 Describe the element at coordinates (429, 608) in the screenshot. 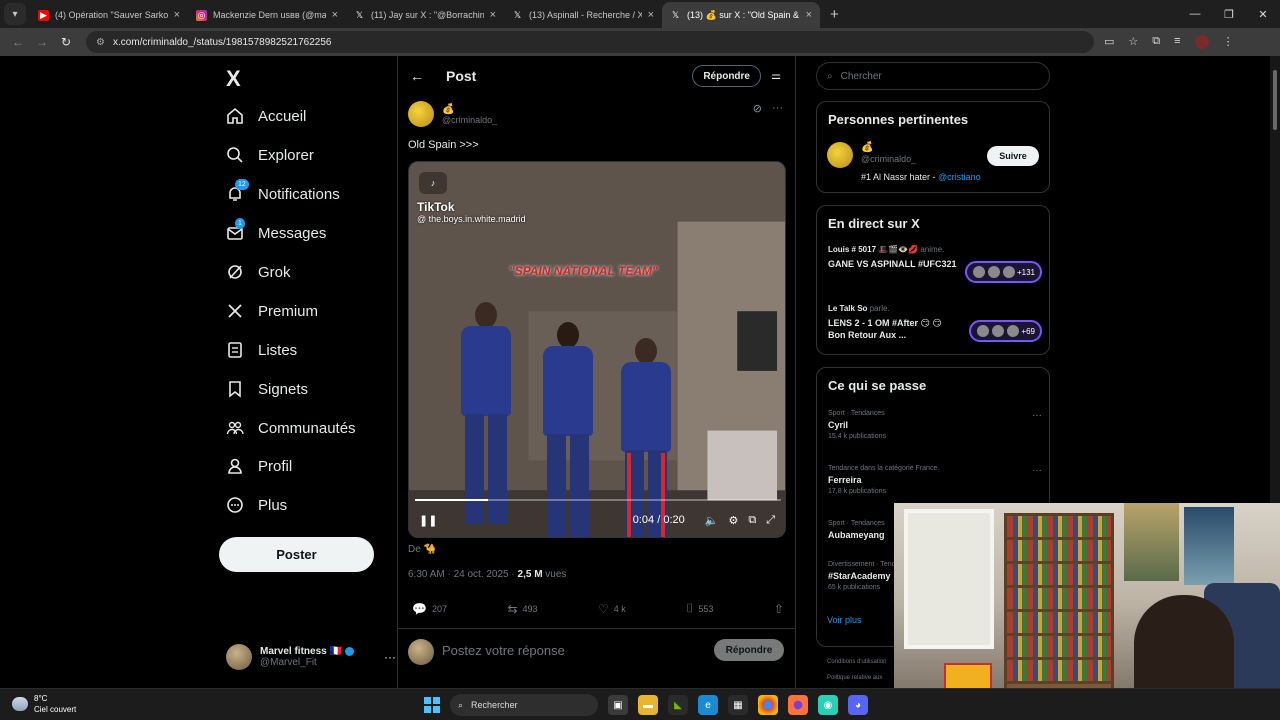

I see `reply-action: 💬 207` at that location.